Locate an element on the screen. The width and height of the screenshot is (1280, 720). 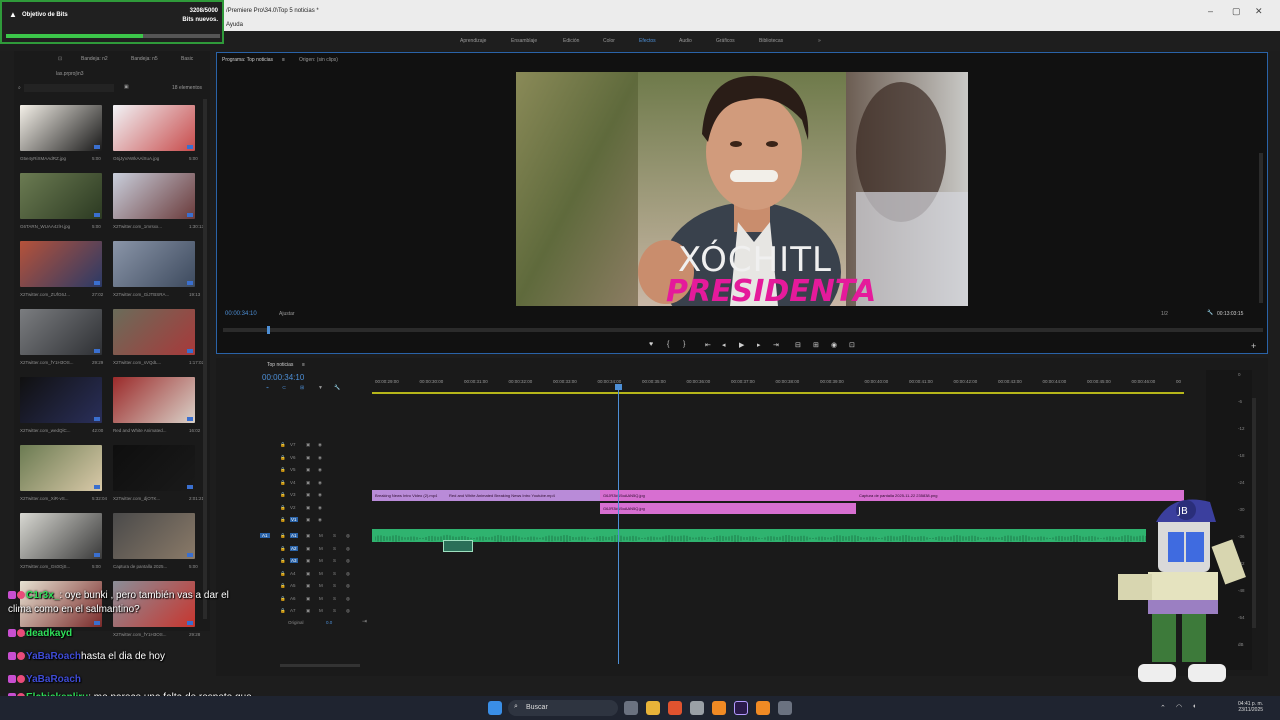
program-tab-menu-icon: ≡ is located at coordinates (283, 60).